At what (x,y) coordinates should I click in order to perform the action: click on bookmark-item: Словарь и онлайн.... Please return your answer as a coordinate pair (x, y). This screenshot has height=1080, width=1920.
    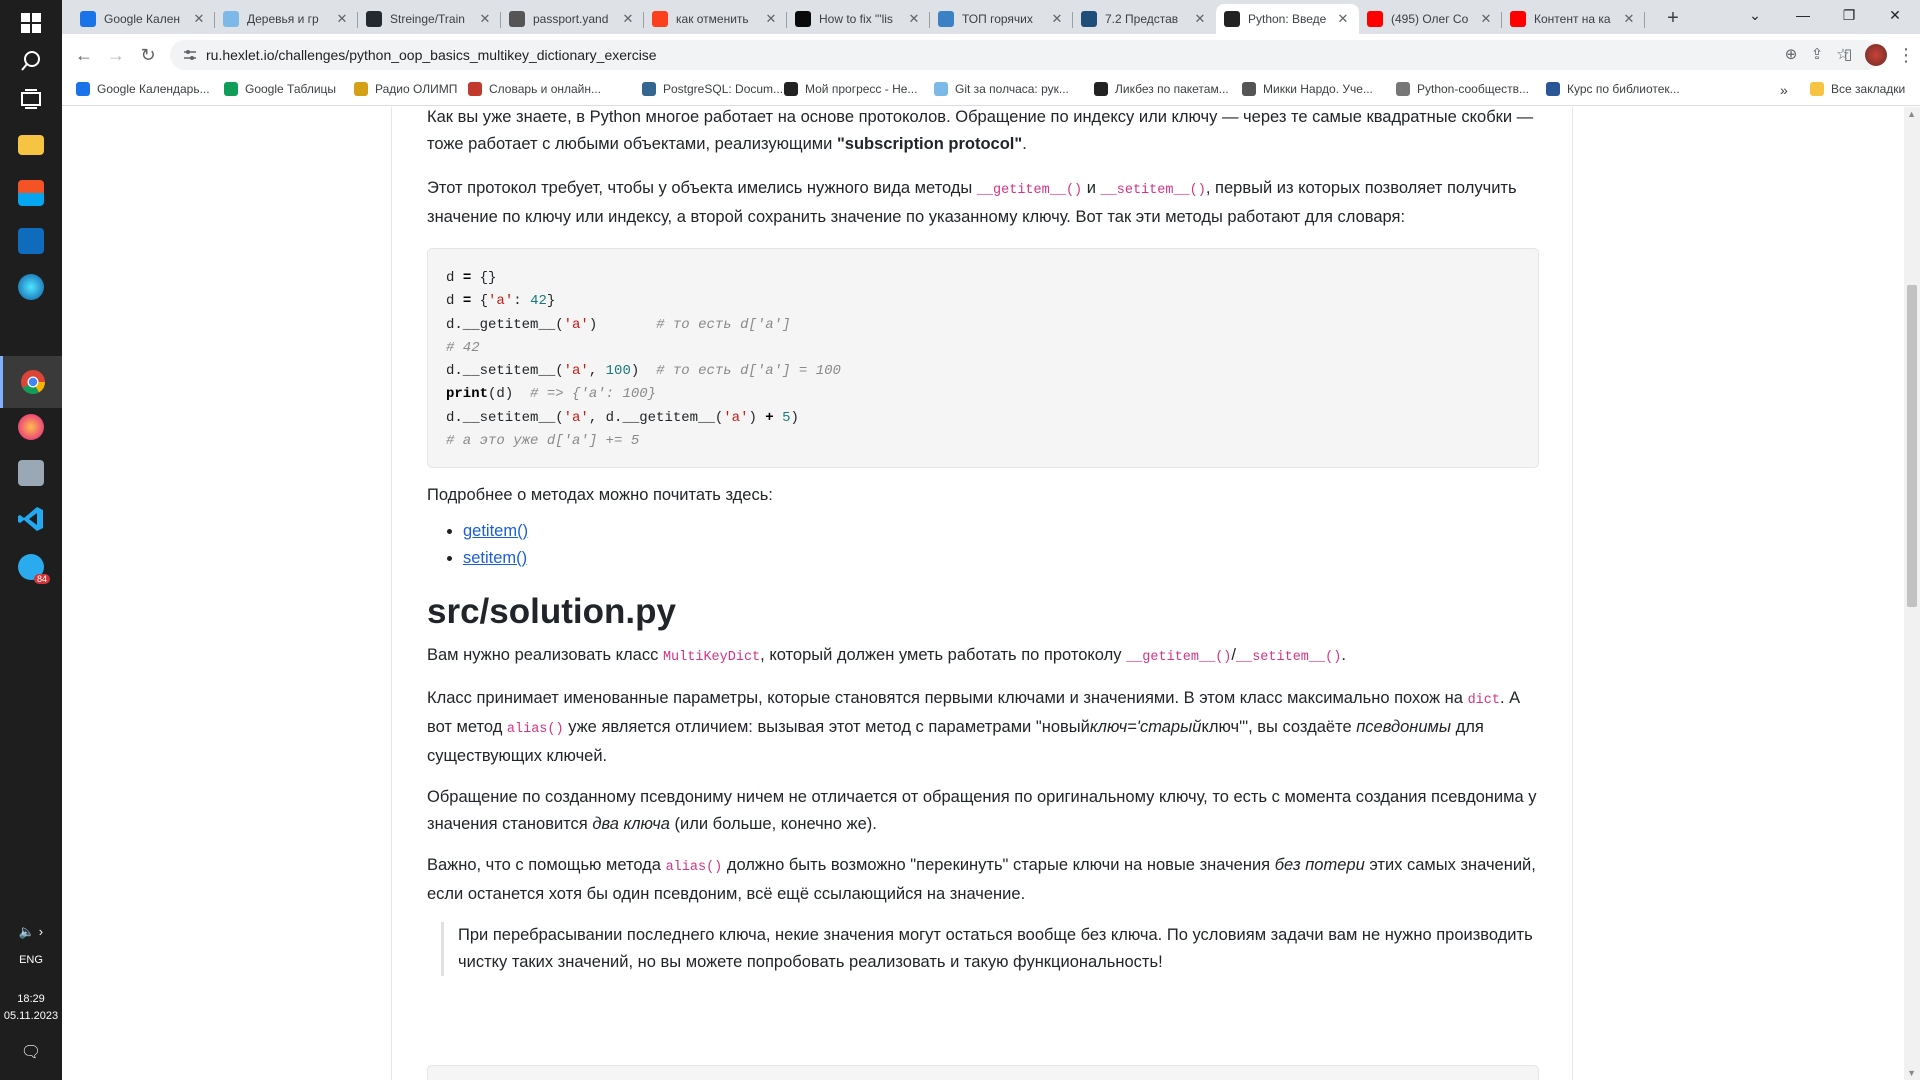
    Looking at the image, I should click on (534, 89).